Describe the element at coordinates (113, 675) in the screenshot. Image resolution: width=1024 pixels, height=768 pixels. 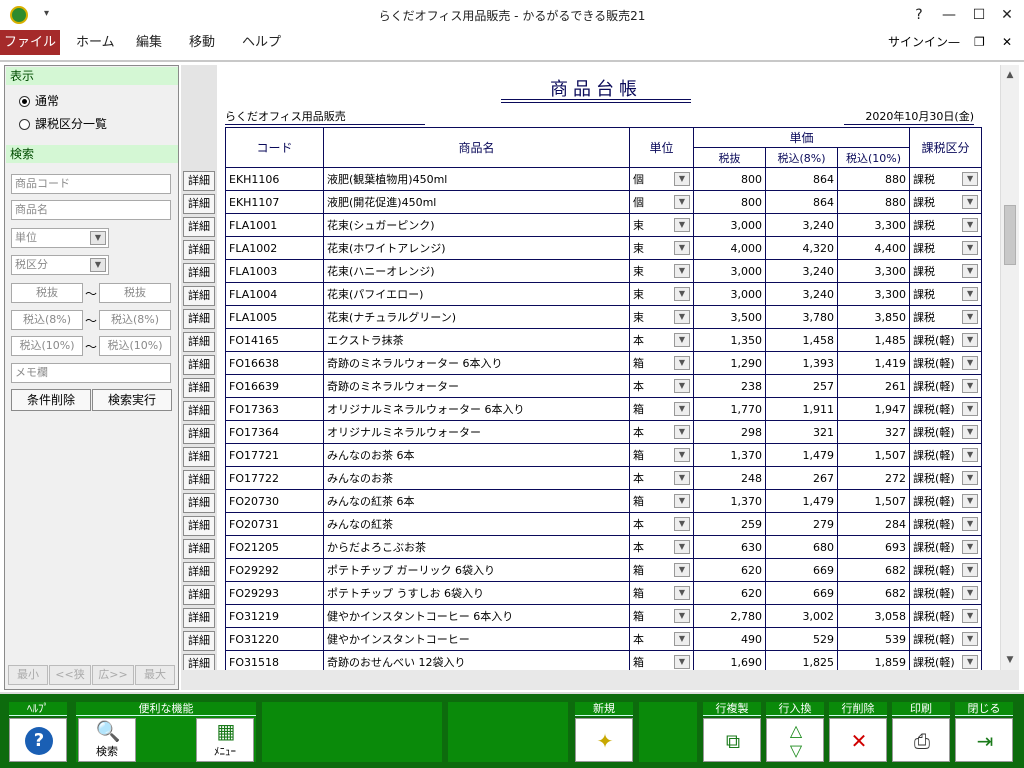
I see `zoom-wide-button: 広>>` at that location.